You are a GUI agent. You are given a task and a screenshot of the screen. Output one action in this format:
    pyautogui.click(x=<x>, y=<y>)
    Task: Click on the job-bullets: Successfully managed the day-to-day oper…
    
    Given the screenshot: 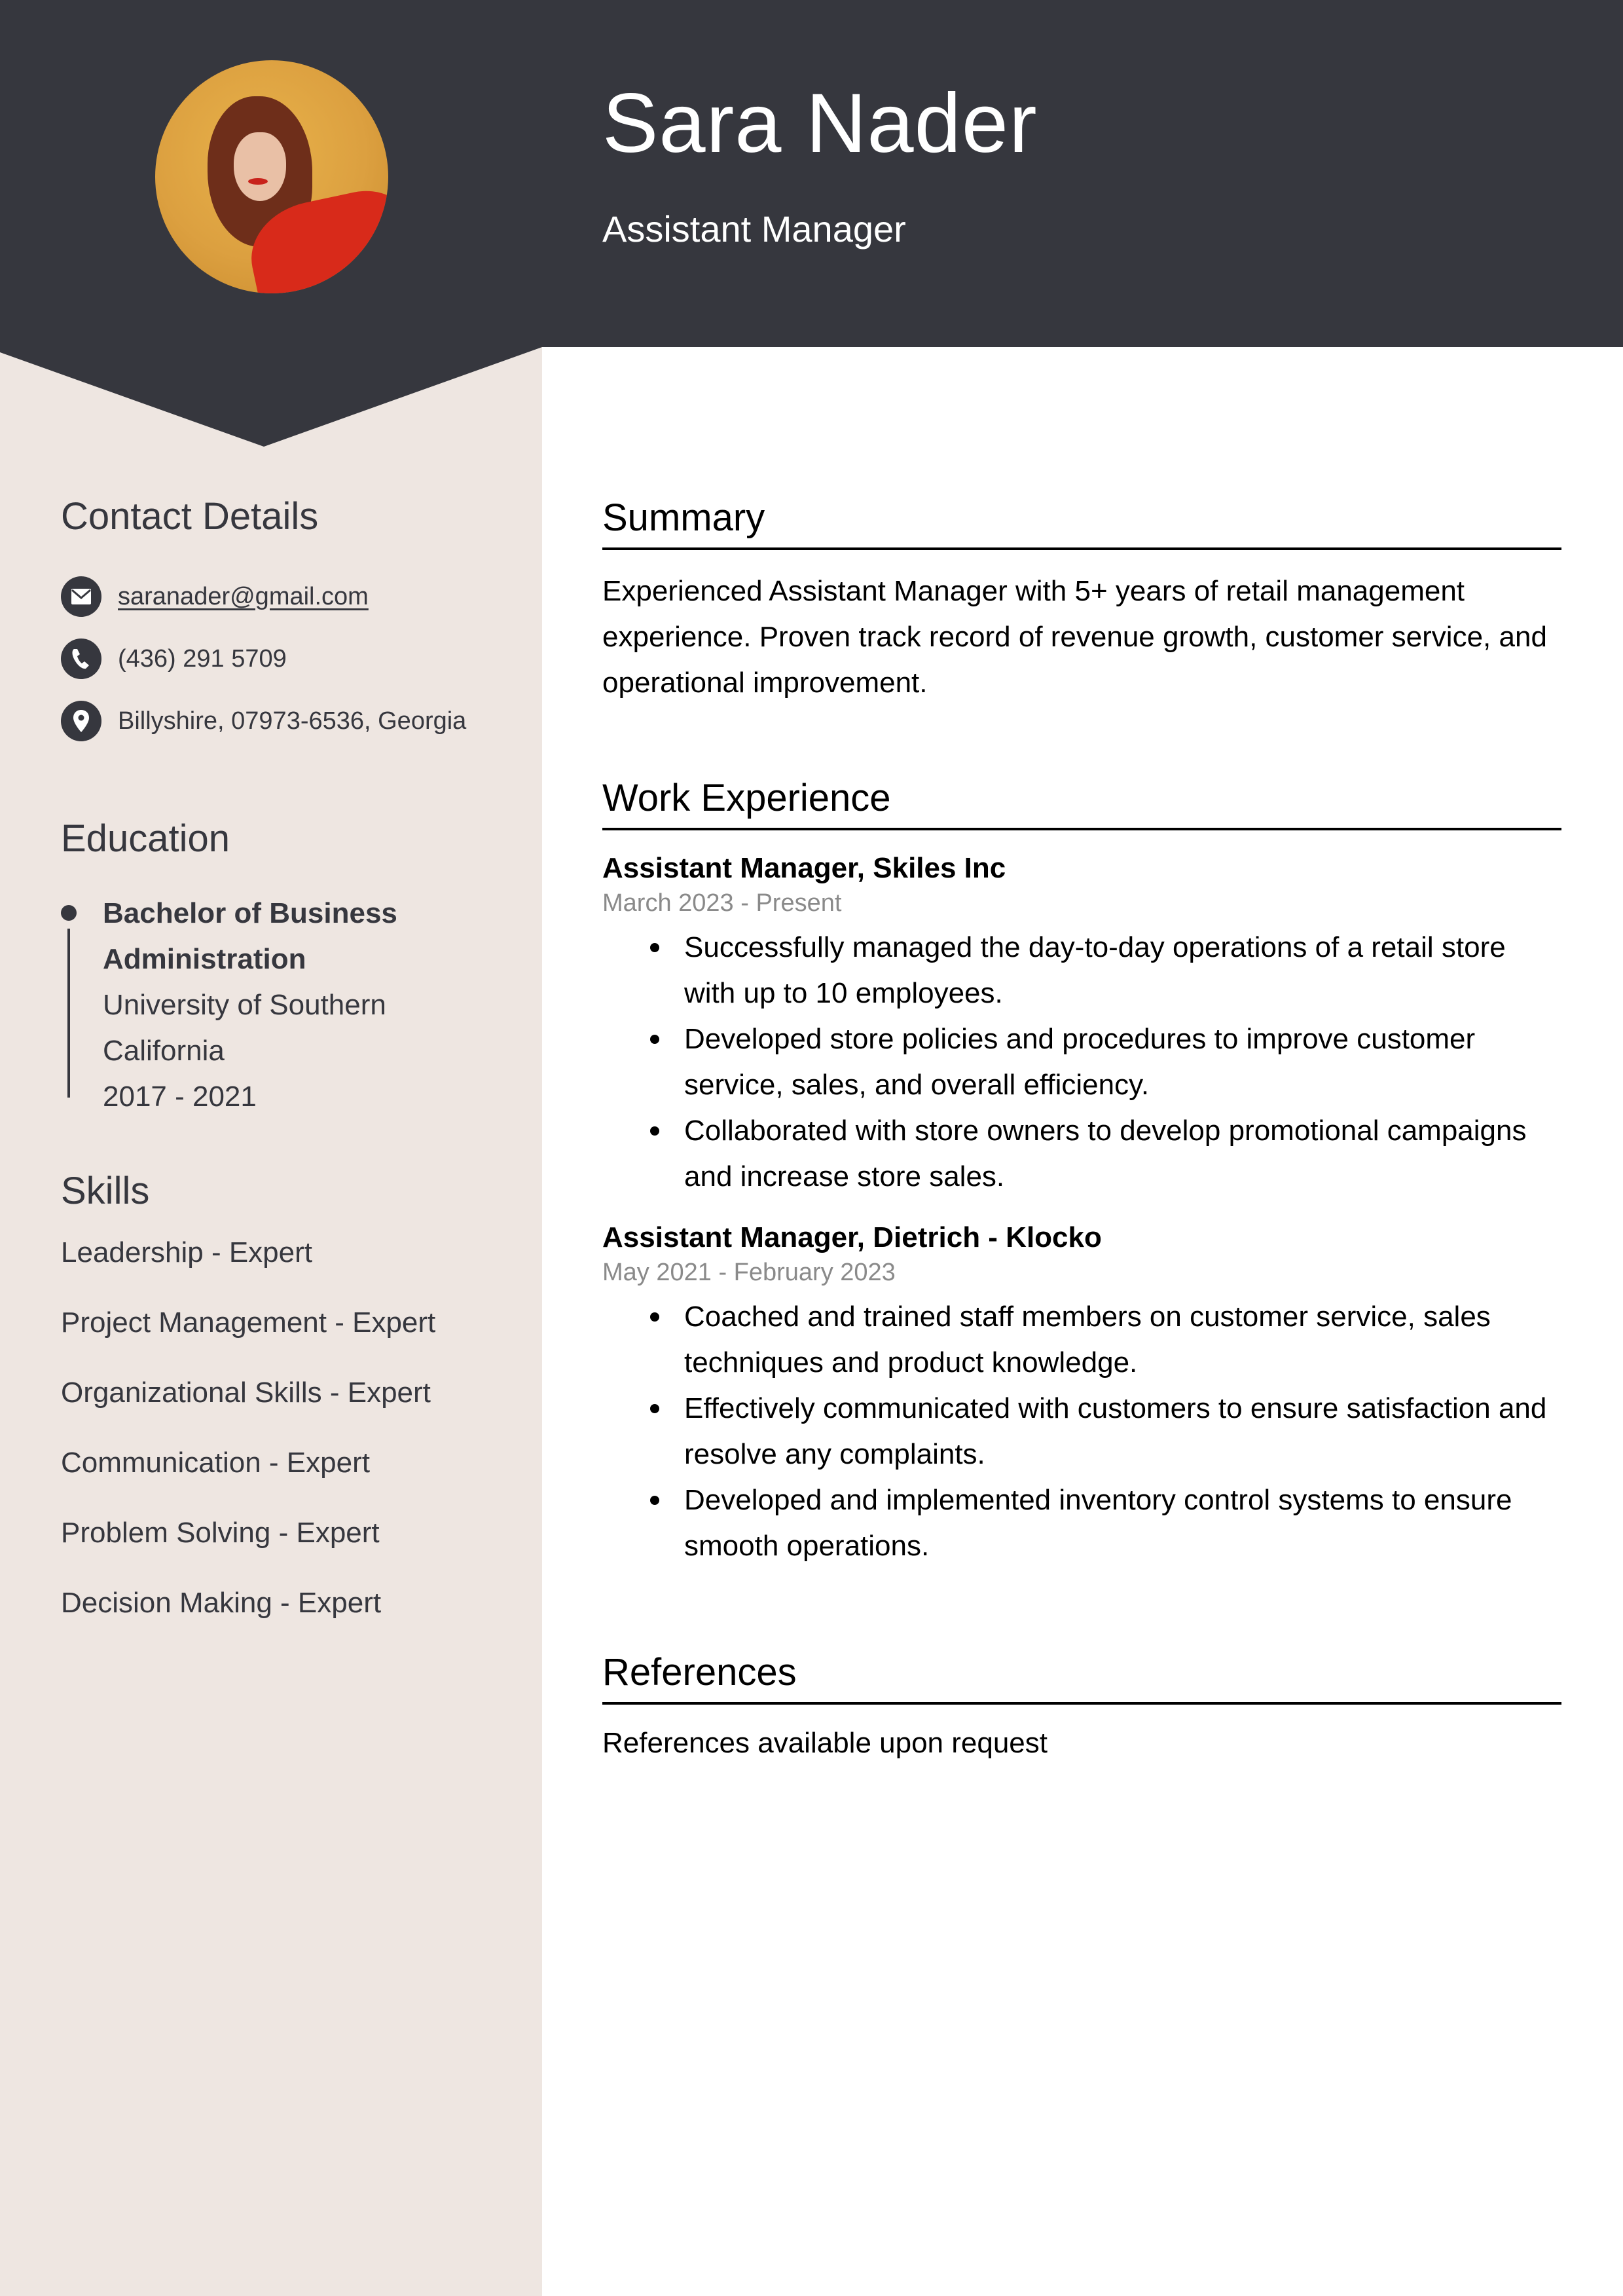 What is the action you would take?
    pyautogui.click(x=1081, y=1063)
    